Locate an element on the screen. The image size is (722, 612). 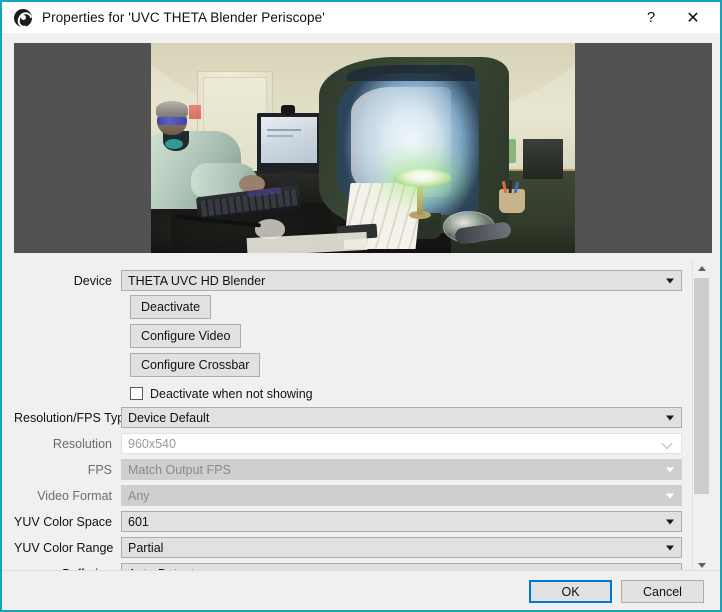
resolution-label: Resolution is located at coordinates (82, 443).